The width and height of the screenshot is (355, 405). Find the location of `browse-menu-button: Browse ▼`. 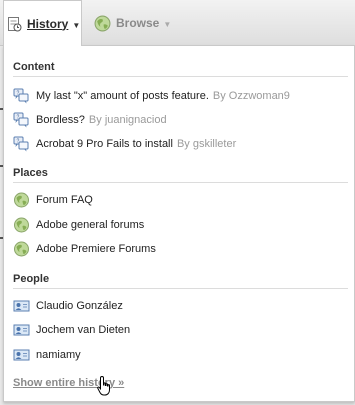

browse-menu-button: Browse ▼ is located at coordinates (137, 23).